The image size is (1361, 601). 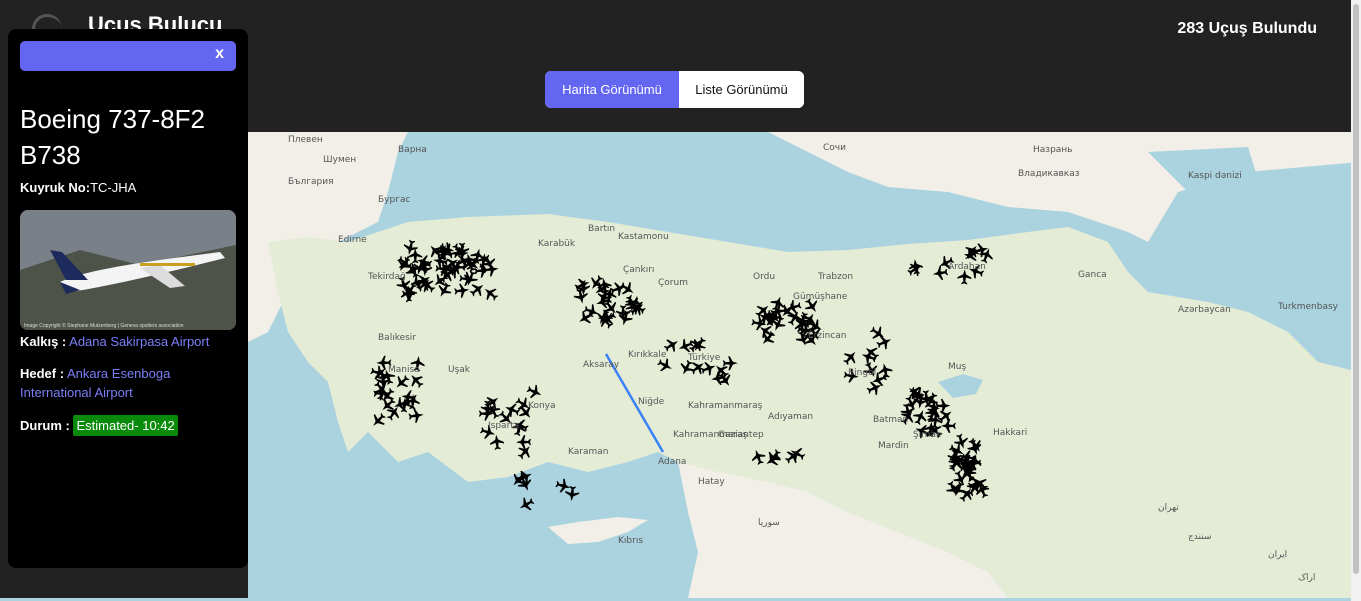 I want to click on map-label: Aksaray, so click(x=601, y=365).